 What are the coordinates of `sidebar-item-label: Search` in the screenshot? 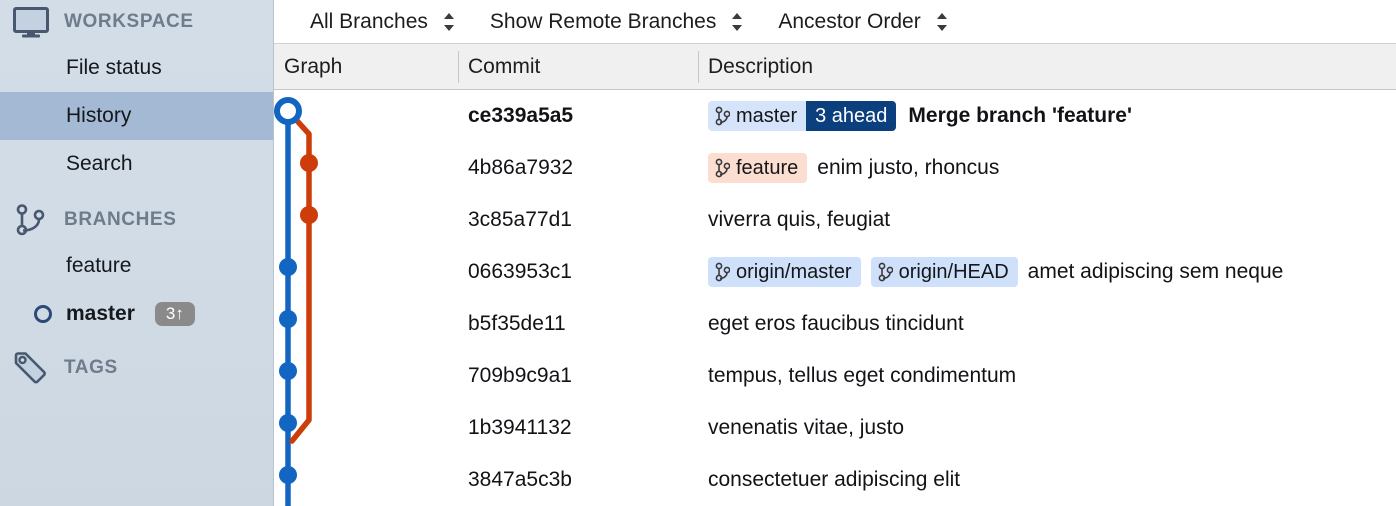 It's located at (99, 163).